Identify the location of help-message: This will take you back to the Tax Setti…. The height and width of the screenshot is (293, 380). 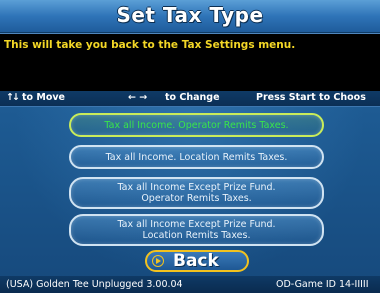
(150, 45).